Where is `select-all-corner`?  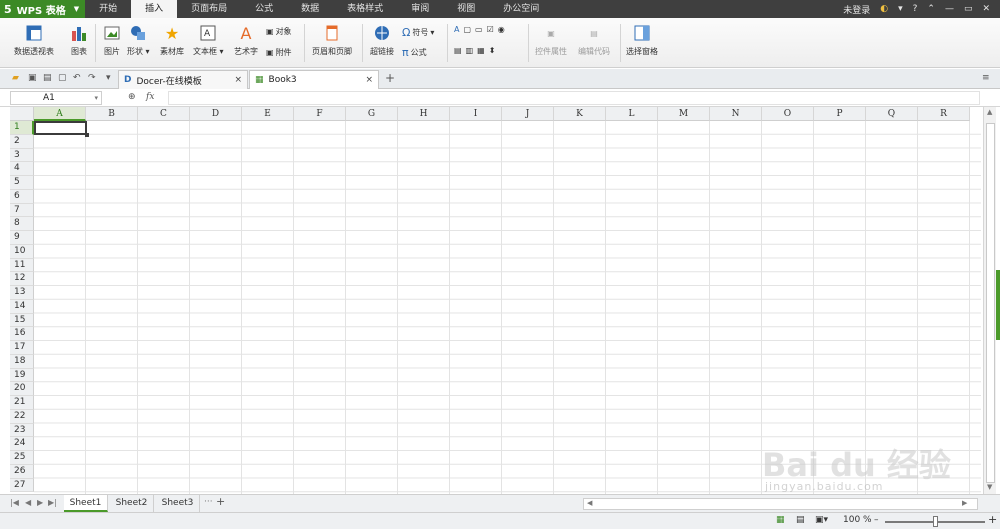 select-all-corner is located at coordinates (22, 114).